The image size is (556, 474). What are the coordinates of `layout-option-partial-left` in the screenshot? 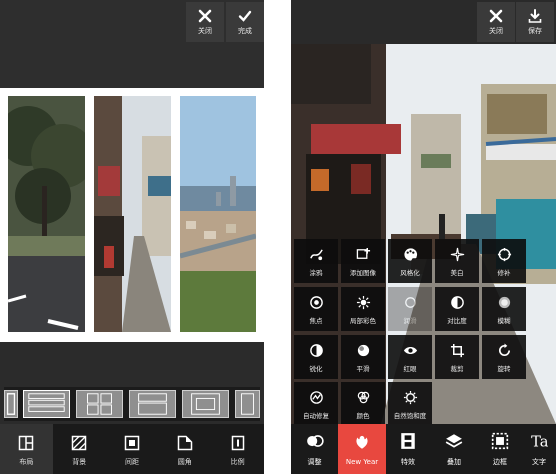 It's located at (11, 404).